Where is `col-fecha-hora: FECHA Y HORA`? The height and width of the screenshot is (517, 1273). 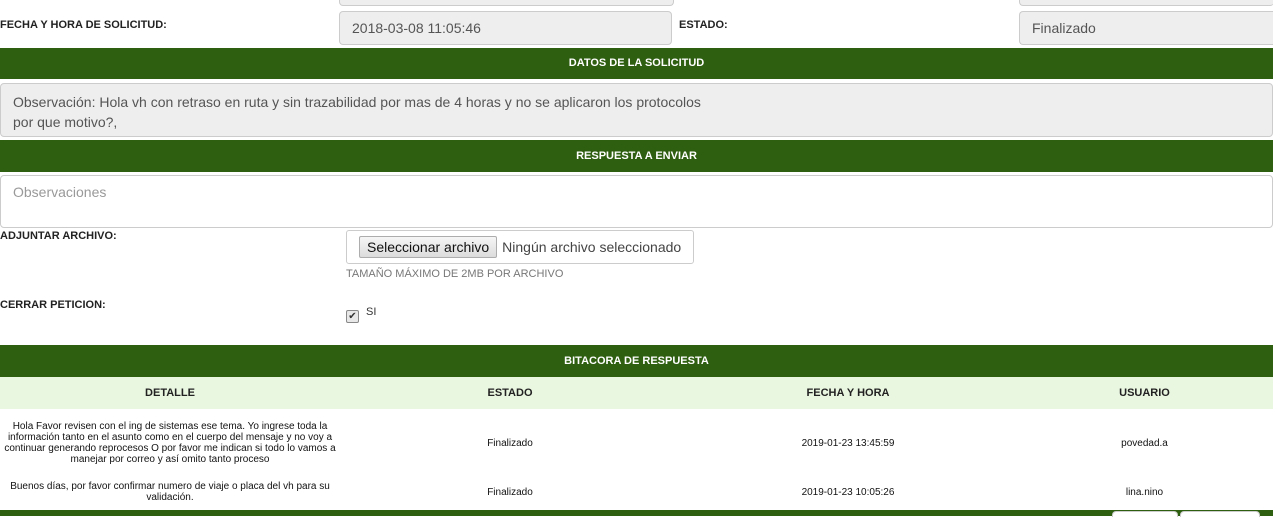
col-fecha-hora: FECHA Y HORA is located at coordinates (848, 393).